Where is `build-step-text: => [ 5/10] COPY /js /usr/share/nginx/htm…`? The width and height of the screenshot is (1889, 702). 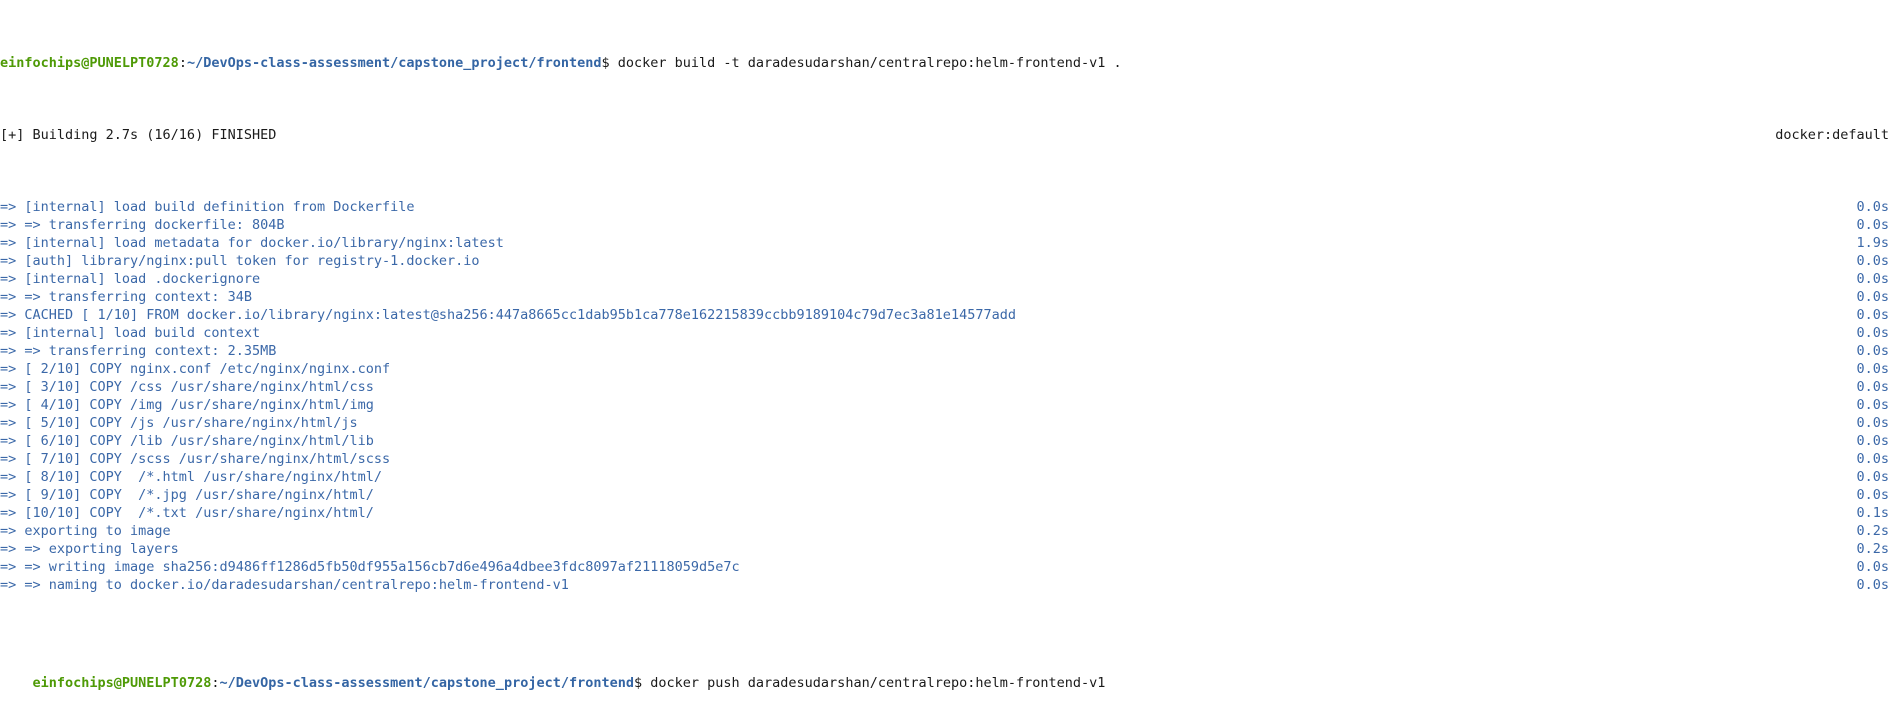
build-step-text: => [ 5/10] COPY /js /usr/share/nginx/htm… is located at coordinates (179, 423).